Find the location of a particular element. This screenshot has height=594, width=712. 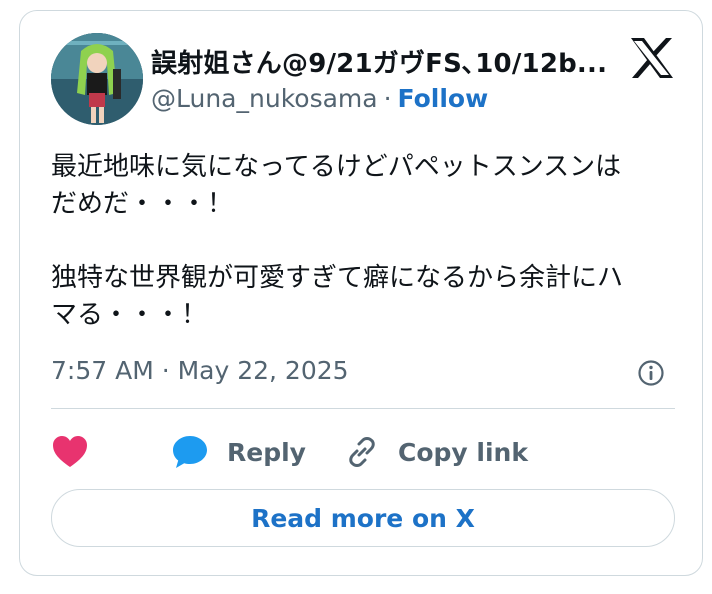

info-icon is located at coordinates (651, 373).